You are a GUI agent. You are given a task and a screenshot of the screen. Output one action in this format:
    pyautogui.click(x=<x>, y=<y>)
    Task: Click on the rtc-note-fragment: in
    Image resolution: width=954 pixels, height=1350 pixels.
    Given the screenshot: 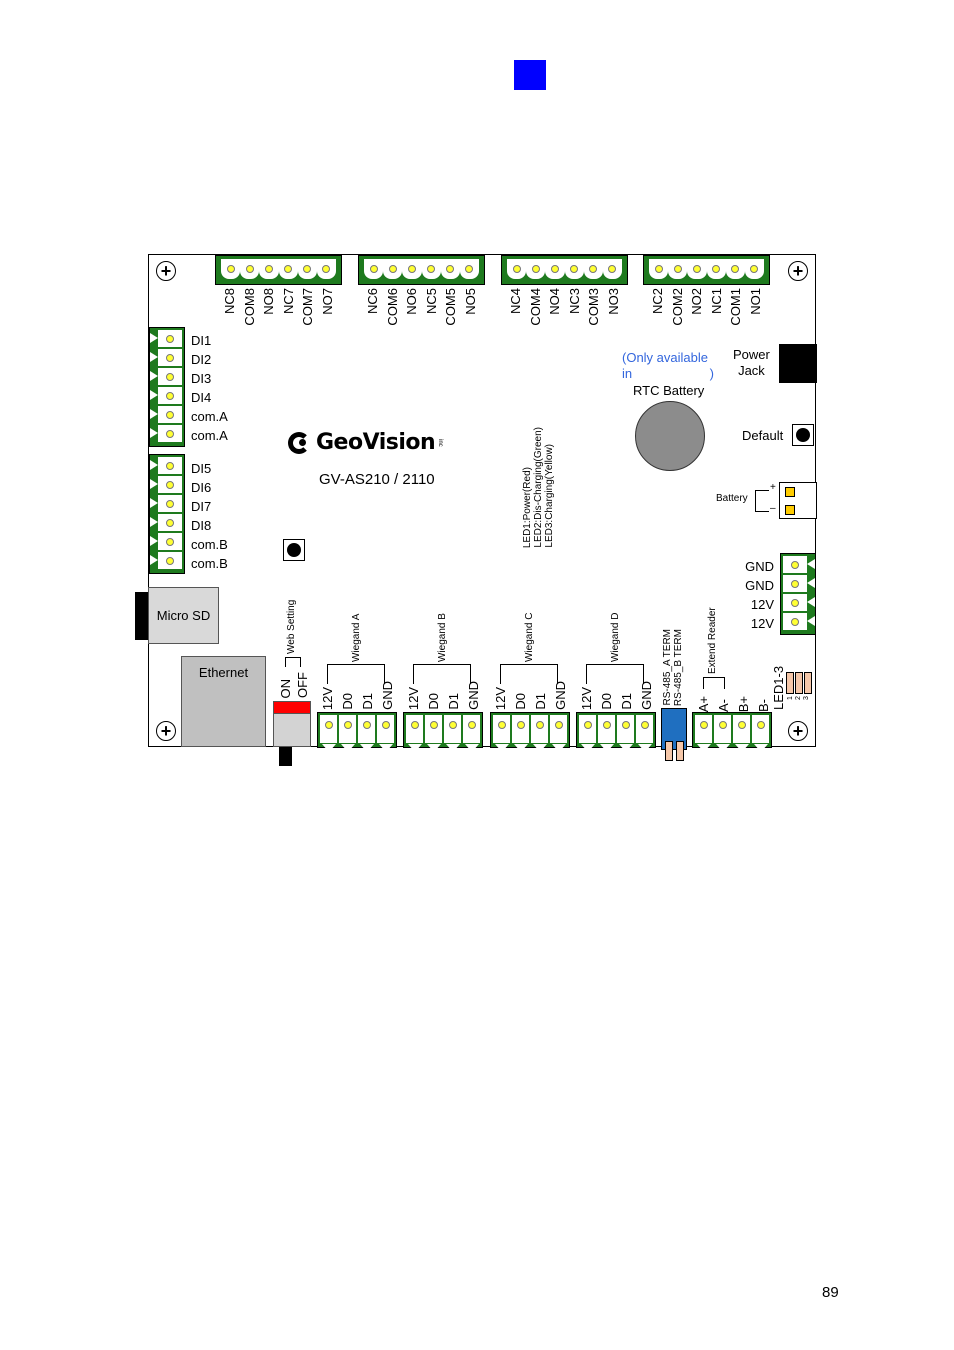 What is the action you would take?
    pyautogui.click(x=627, y=373)
    